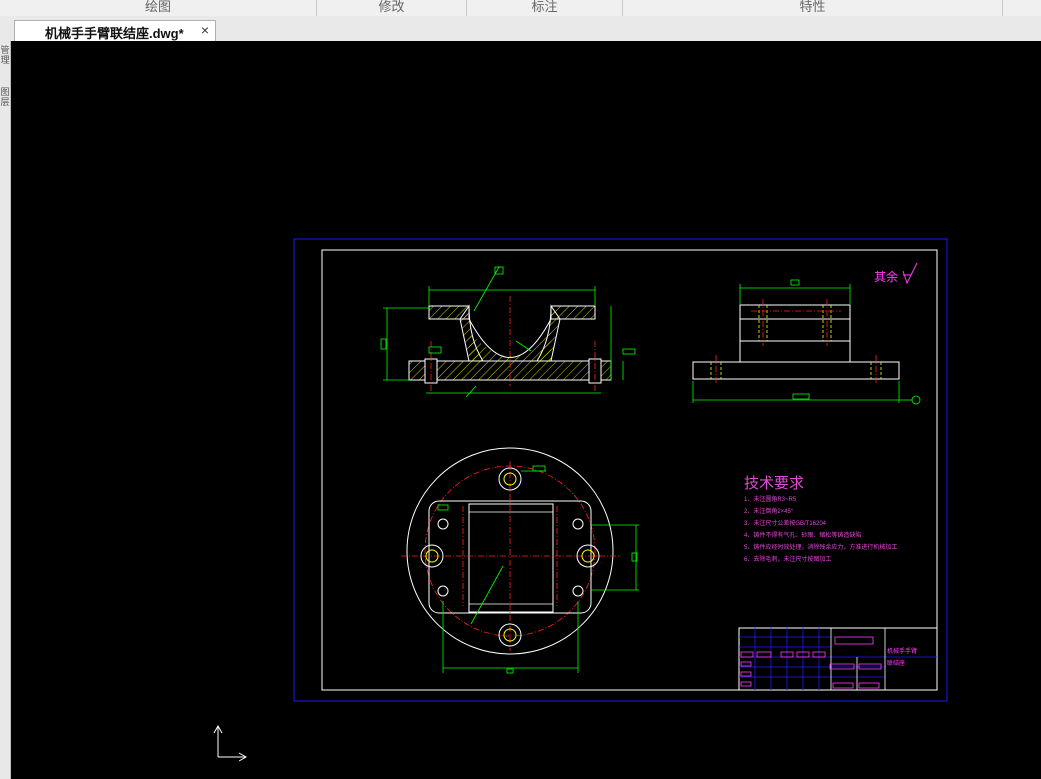 This screenshot has width=1041, height=779. What do you see at coordinates (838, 659) in the screenshot?
I see `title-block` at bounding box center [838, 659].